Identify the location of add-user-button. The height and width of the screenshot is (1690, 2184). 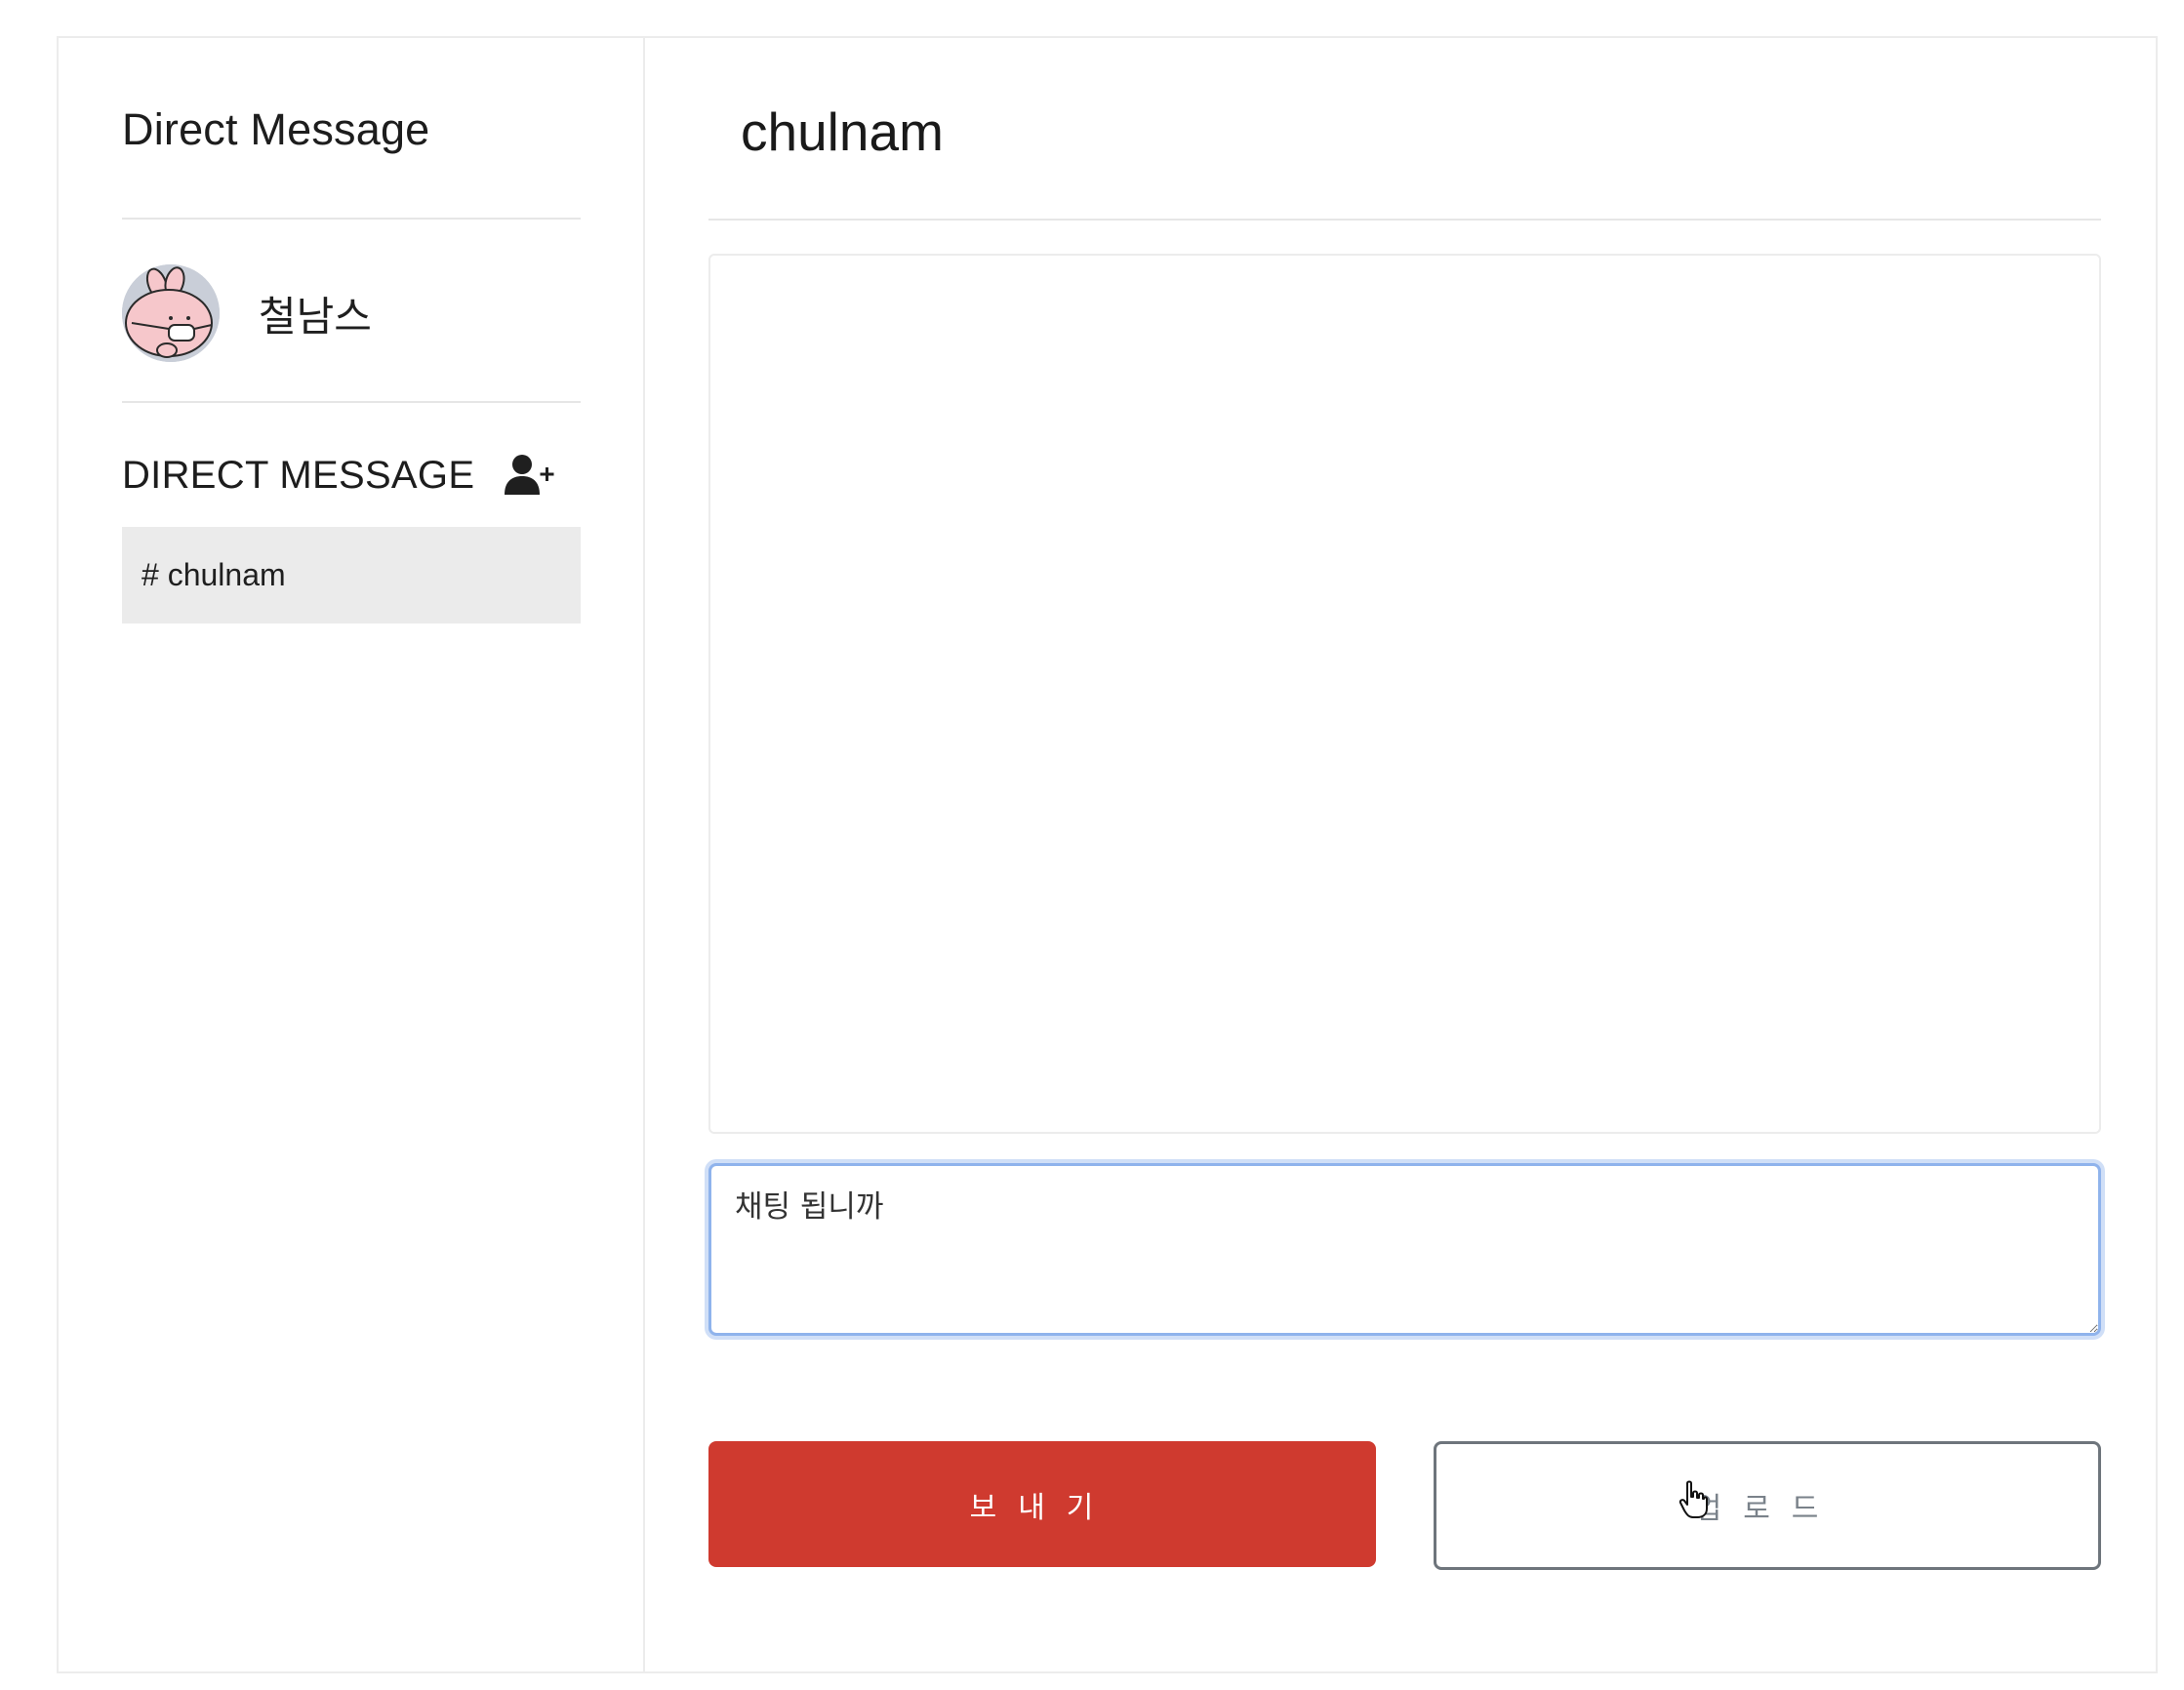
(530, 475).